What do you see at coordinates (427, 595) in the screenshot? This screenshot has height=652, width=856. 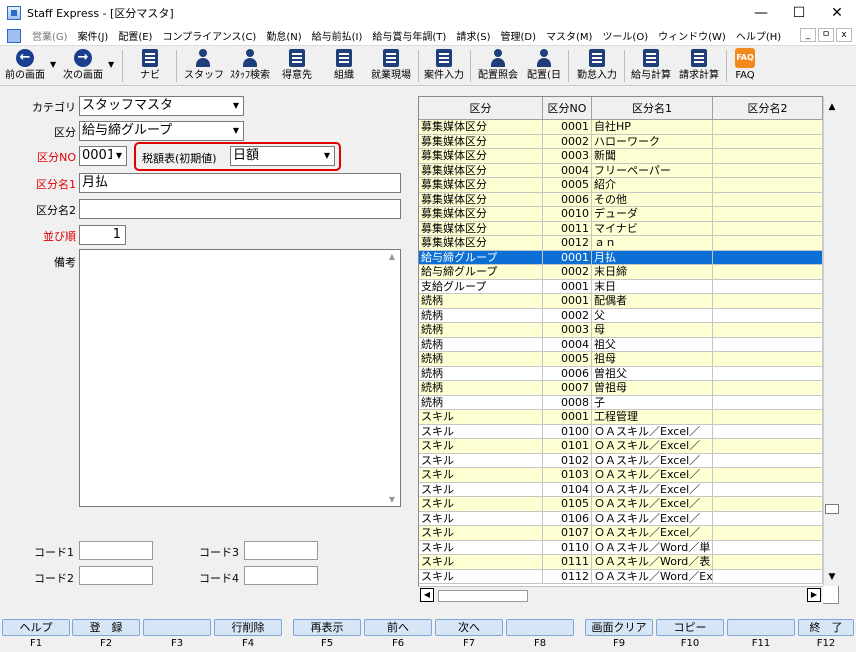 I see `scroll-left-icon: ◀` at bounding box center [427, 595].